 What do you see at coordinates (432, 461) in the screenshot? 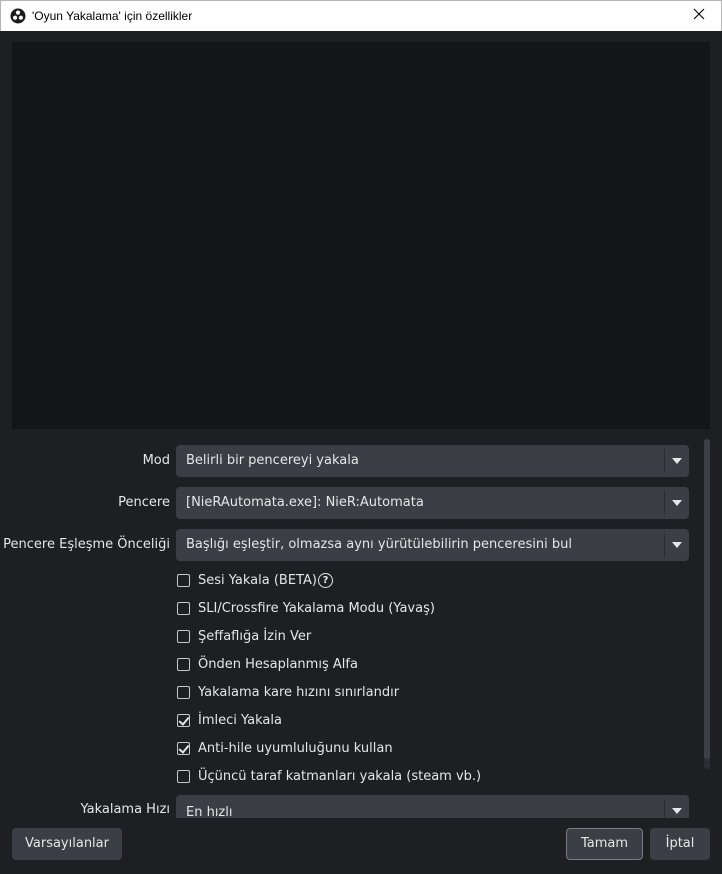
I see `mode-dropdown: Belirli bir pencereyi yakala` at bounding box center [432, 461].